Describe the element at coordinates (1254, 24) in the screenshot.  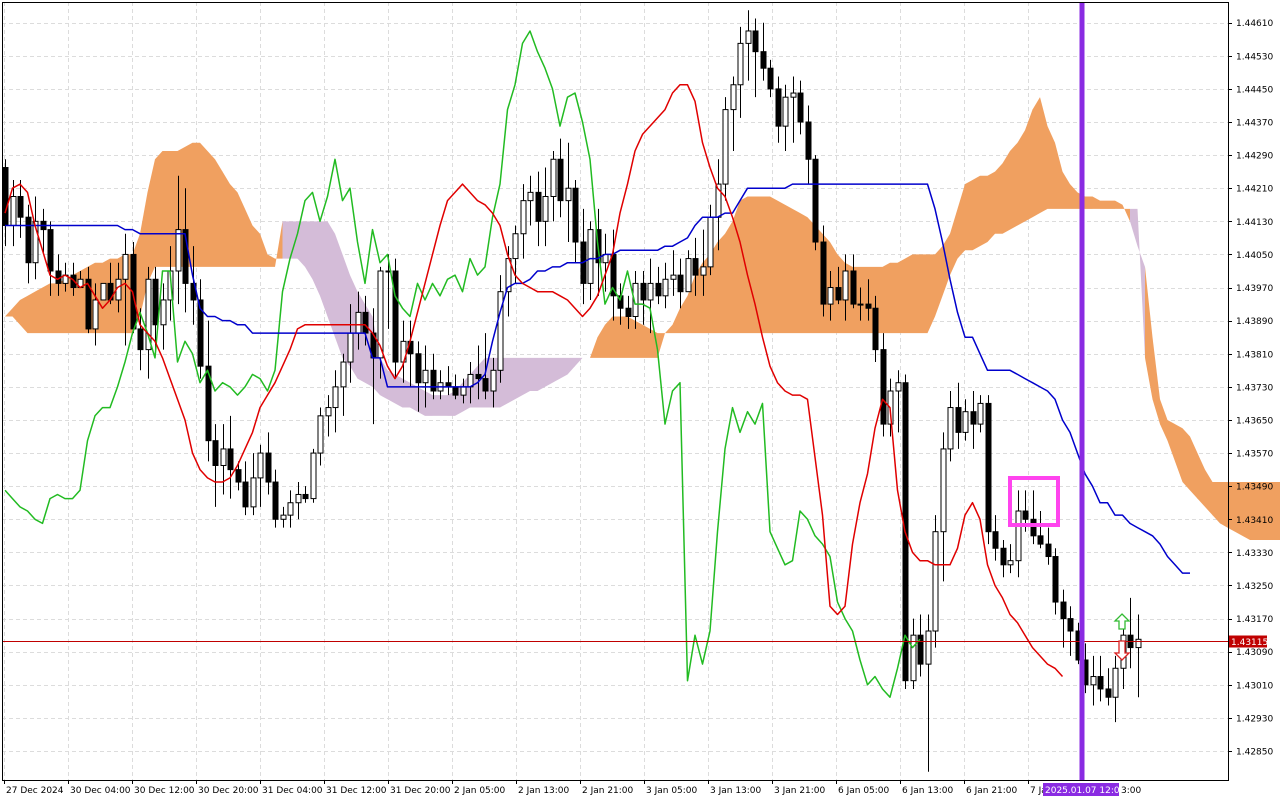
I see `y-tick-label: 1.44610` at that location.